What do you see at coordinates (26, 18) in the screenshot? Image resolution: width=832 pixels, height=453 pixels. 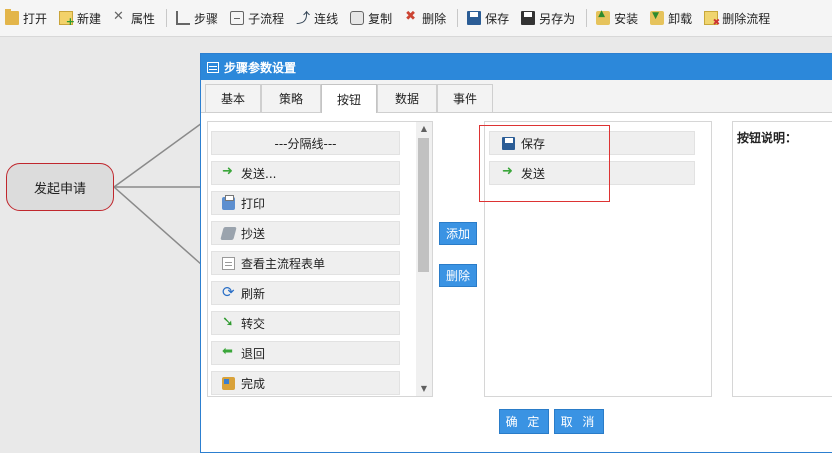 I see `open-button: 打开` at bounding box center [26, 18].